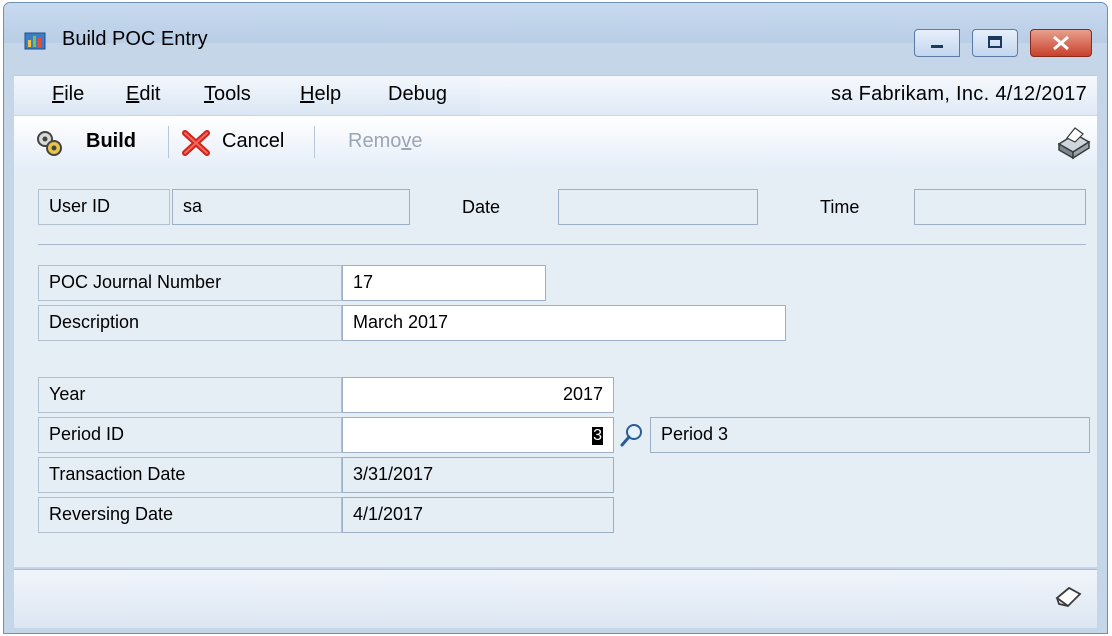 The width and height of the screenshot is (1112, 636). What do you see at coordinates (412, 94) in the screenshot?
I see `menu-debug-pre: Debu` at bounding box center [412, 94].